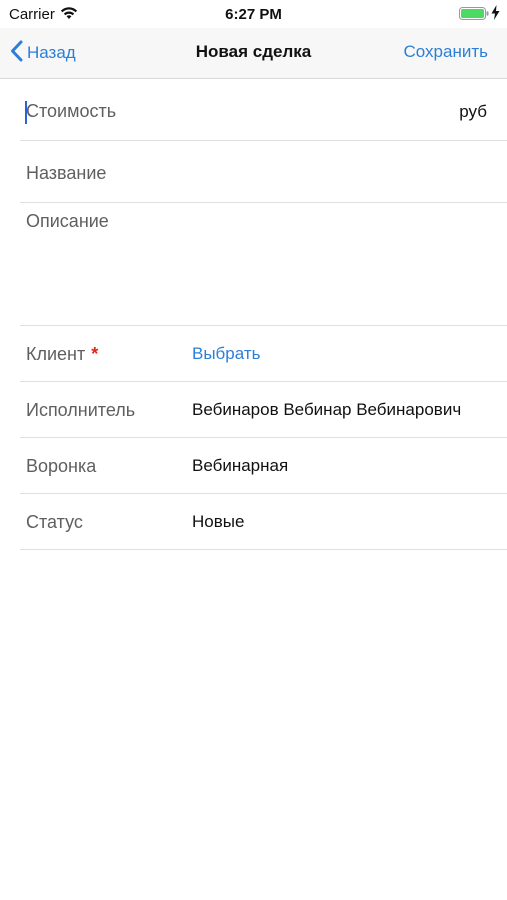 This screenshot has height=900, width=507. I want to click on clock: 6:27 PM, so click(253, 14).